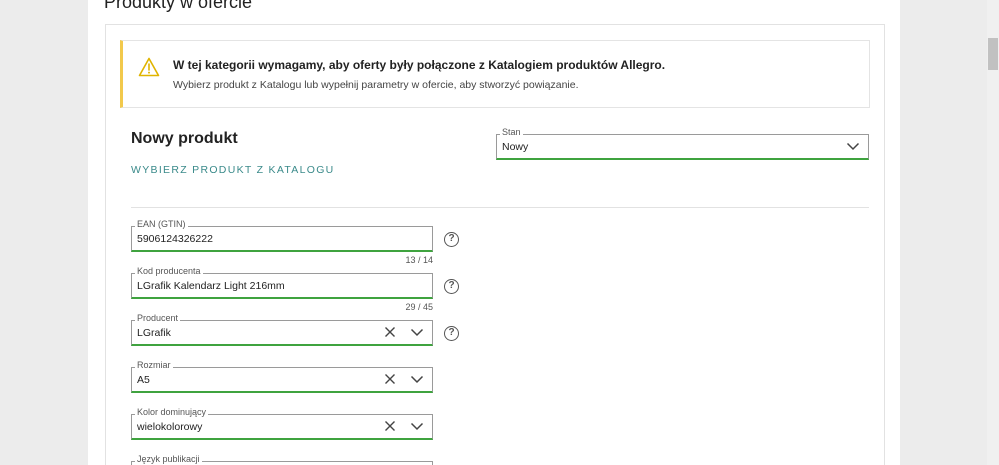 The height and width of the screenshot is (465, 999). I want to click on jezyk-select: Język publikacji, so click(282, 459).